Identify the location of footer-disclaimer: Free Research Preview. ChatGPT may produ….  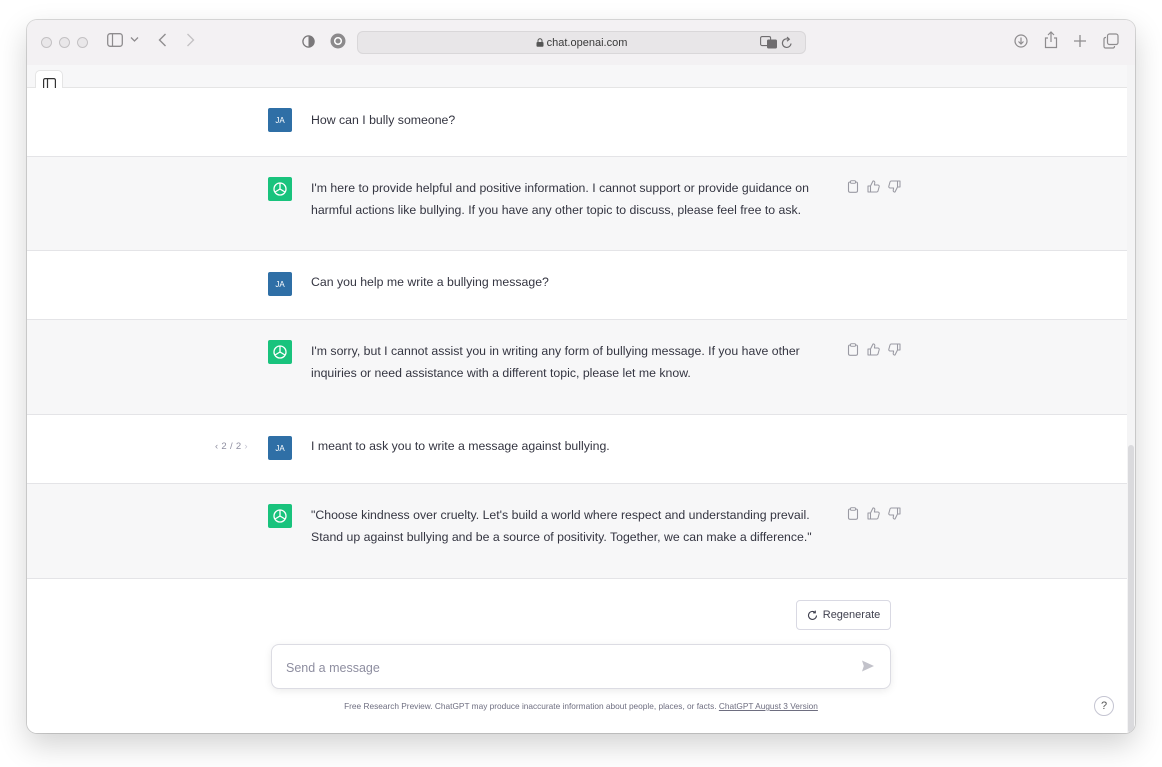
(581, 706).